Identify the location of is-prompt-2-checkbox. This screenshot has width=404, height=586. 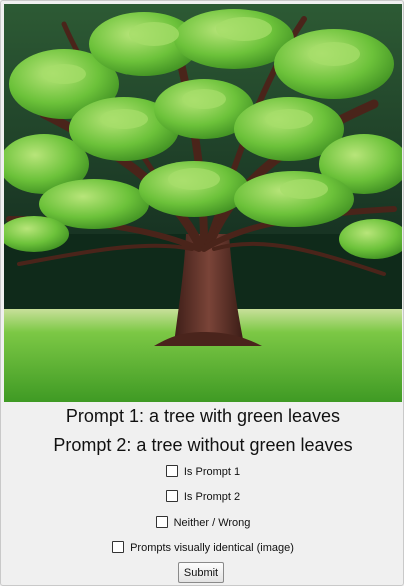
(171, 496).